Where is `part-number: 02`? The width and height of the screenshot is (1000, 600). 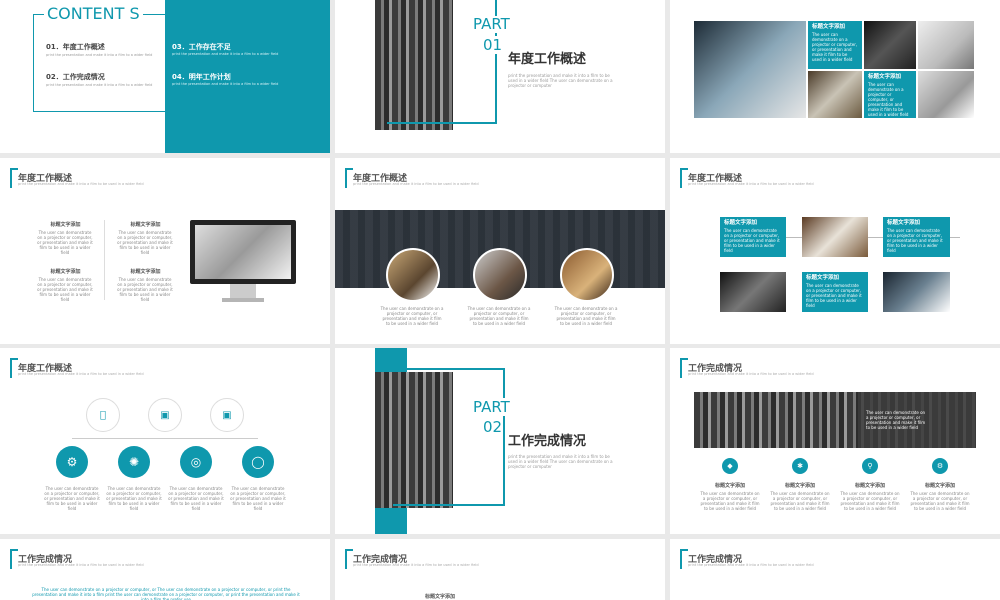
part-number: 02 is located at coordinates (493, 427).